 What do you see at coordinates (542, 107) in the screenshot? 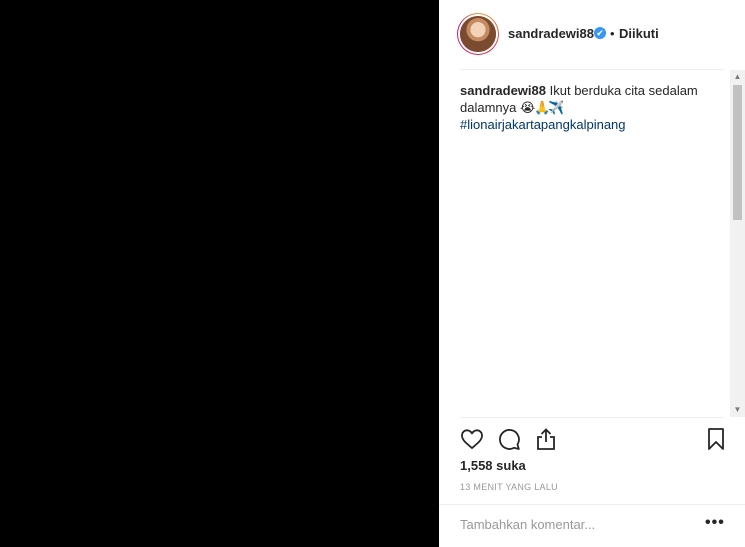
I see `praying-hands-emoji-icon: 🙏` at bounding box center [542, 107].